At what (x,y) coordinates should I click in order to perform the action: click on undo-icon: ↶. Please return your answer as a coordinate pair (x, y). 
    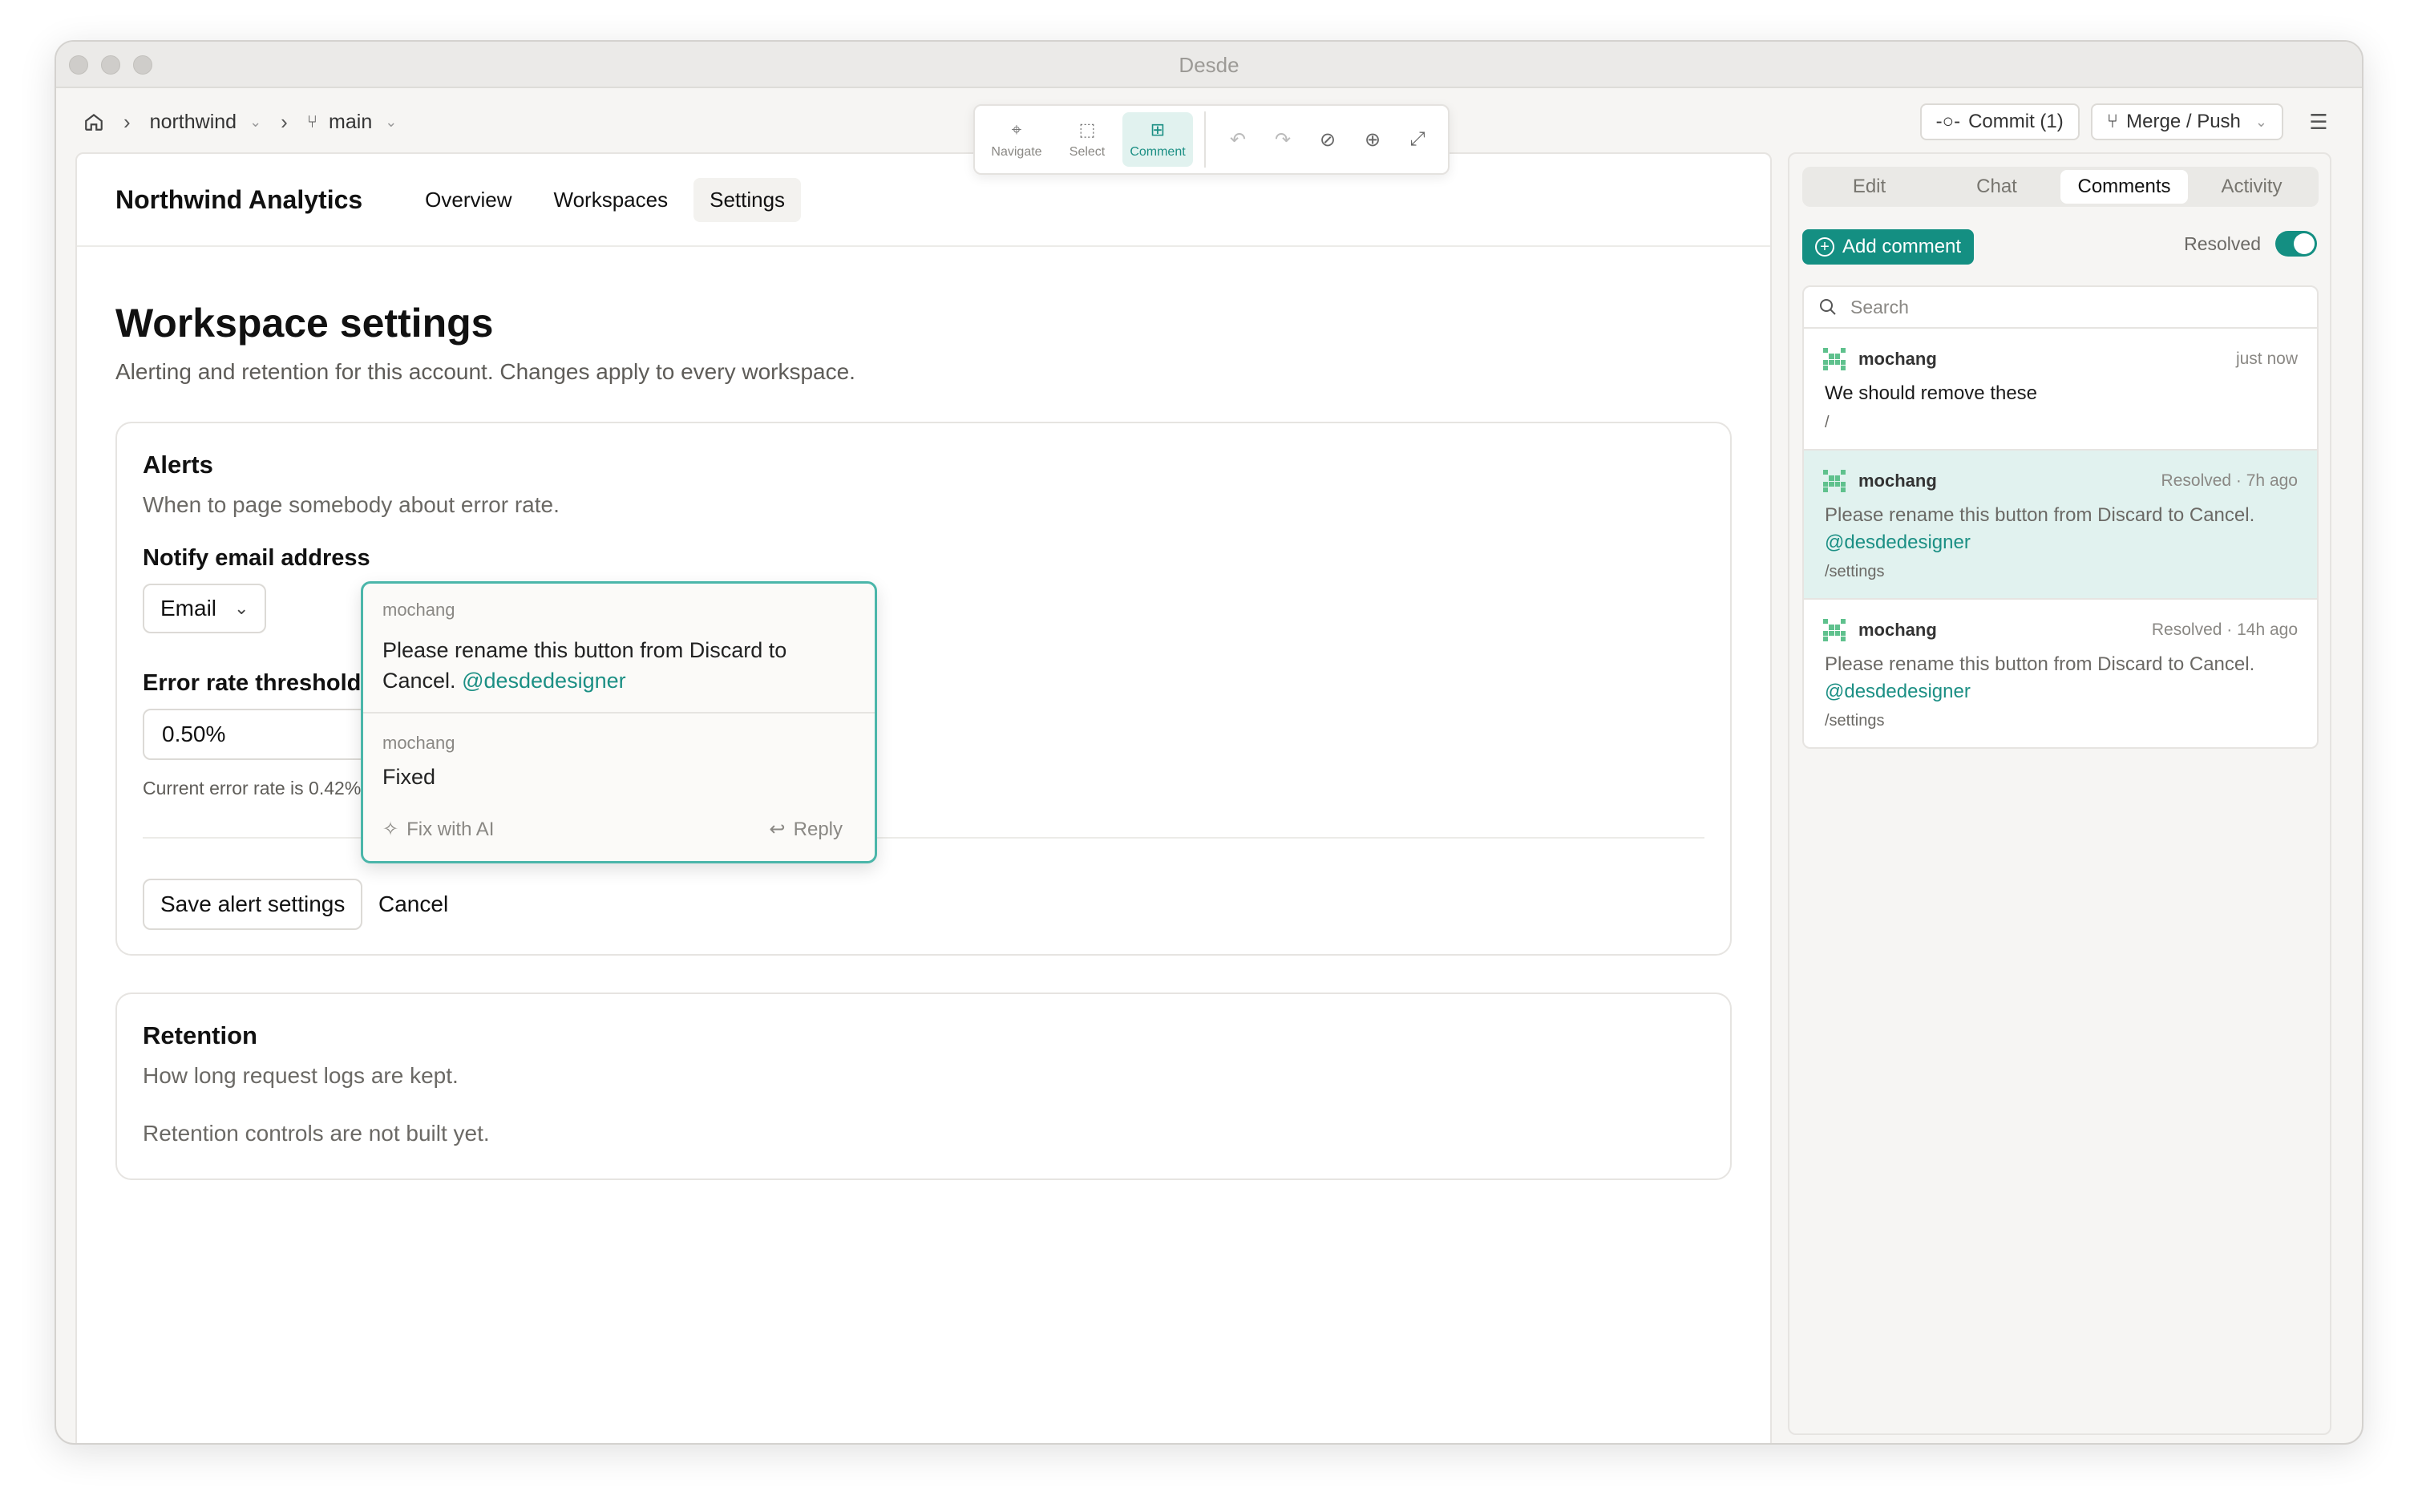
    Looking at the image, I should click on (1238, 139).